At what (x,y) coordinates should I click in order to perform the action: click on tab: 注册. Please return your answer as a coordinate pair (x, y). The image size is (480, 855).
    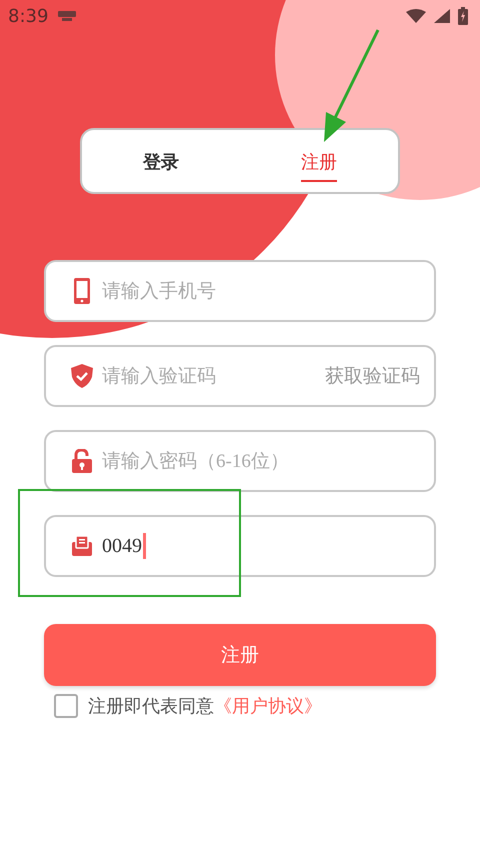
    Looking at the image, I should click on (319, 161).